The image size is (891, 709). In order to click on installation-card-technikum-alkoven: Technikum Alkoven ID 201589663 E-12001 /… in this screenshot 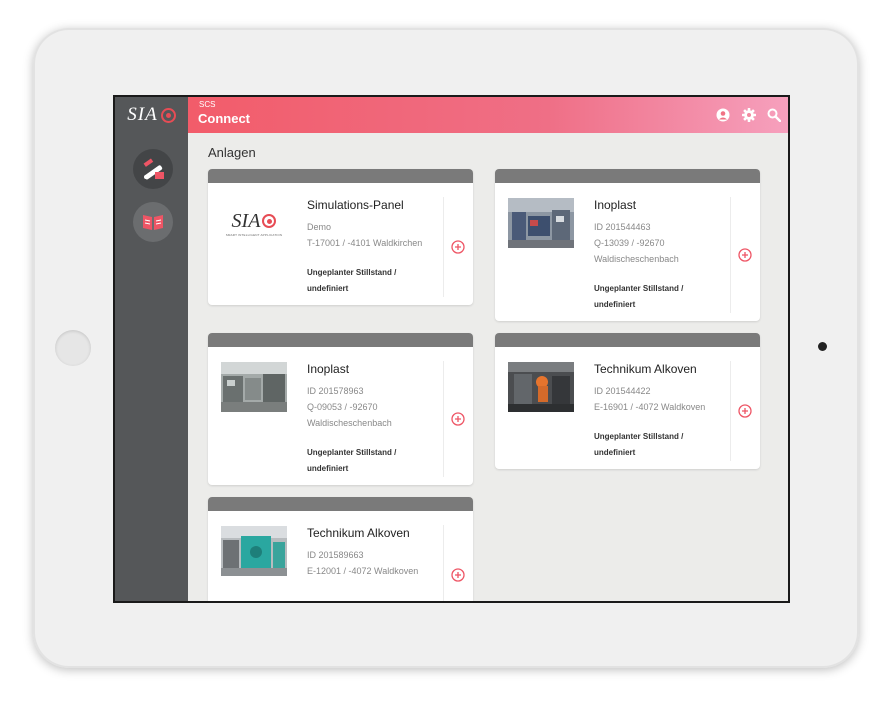, I will do `click(340, 549)`.